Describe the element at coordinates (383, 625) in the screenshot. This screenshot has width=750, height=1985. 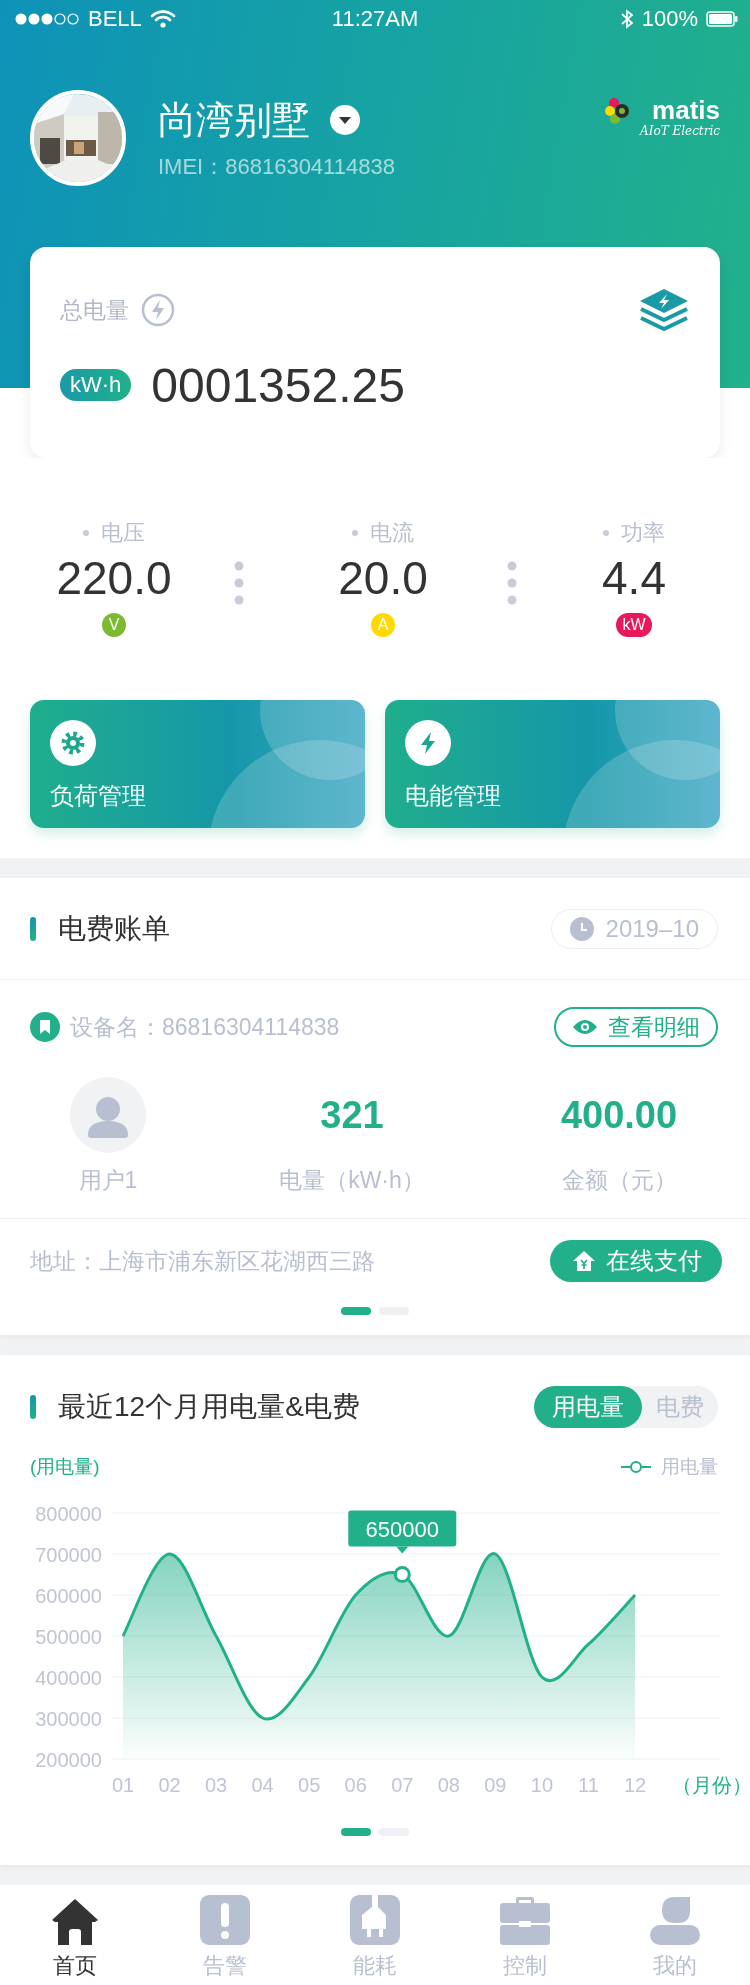
I see `unit-badge: A` at that location.